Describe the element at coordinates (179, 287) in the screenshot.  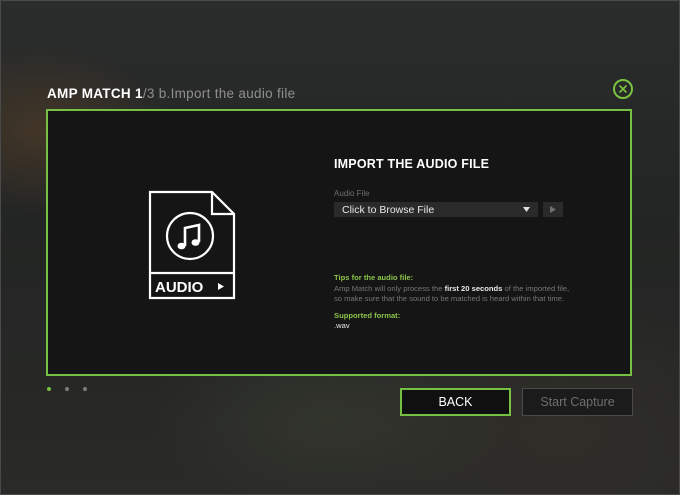
I see `audio-icon-label: AUDIO` at that location.